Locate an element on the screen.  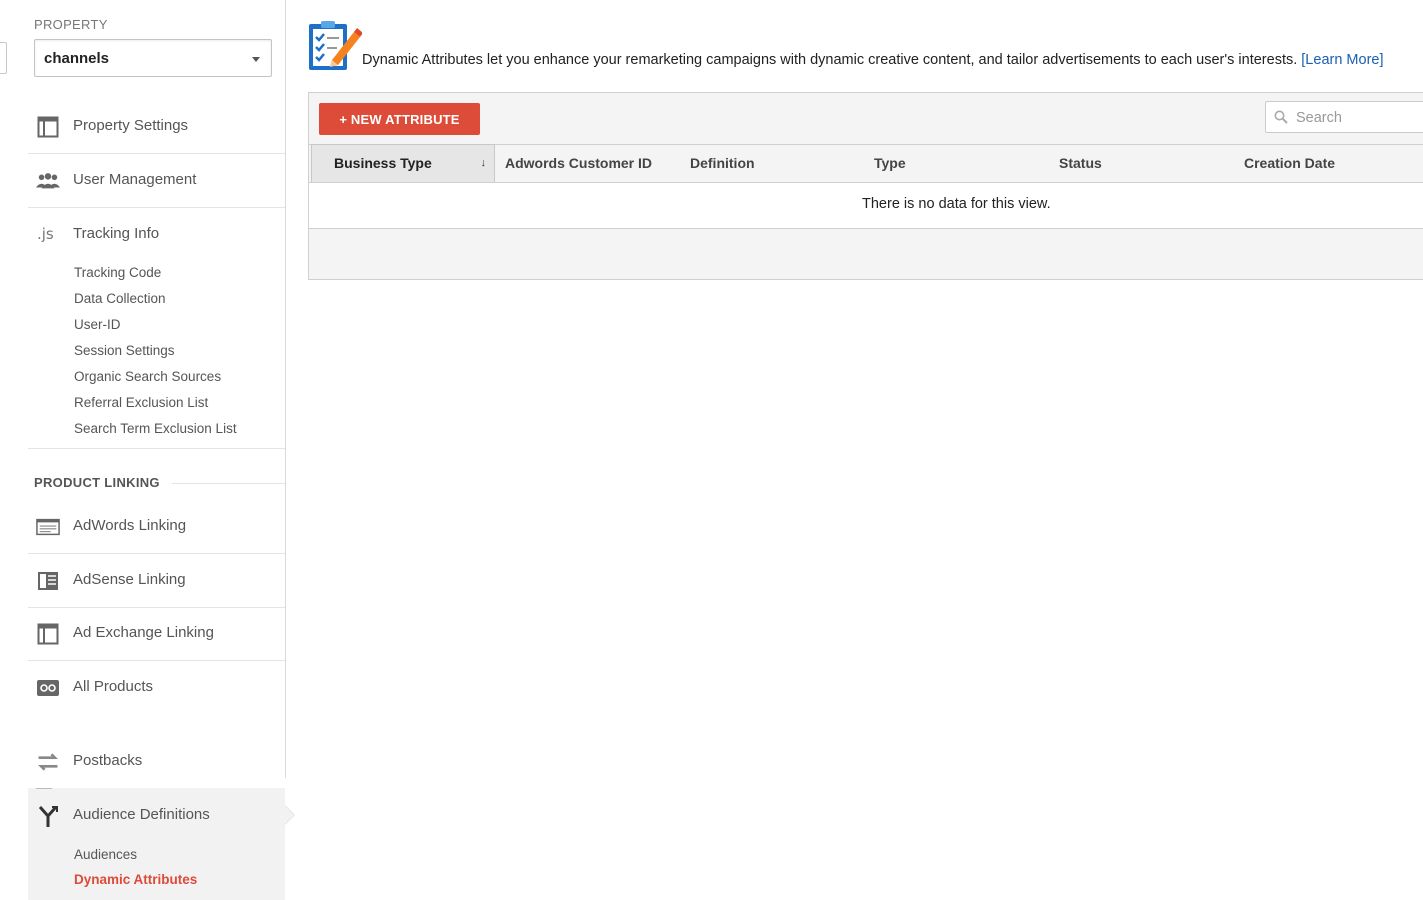
adsense-icon is located at coordinates (48, 581).